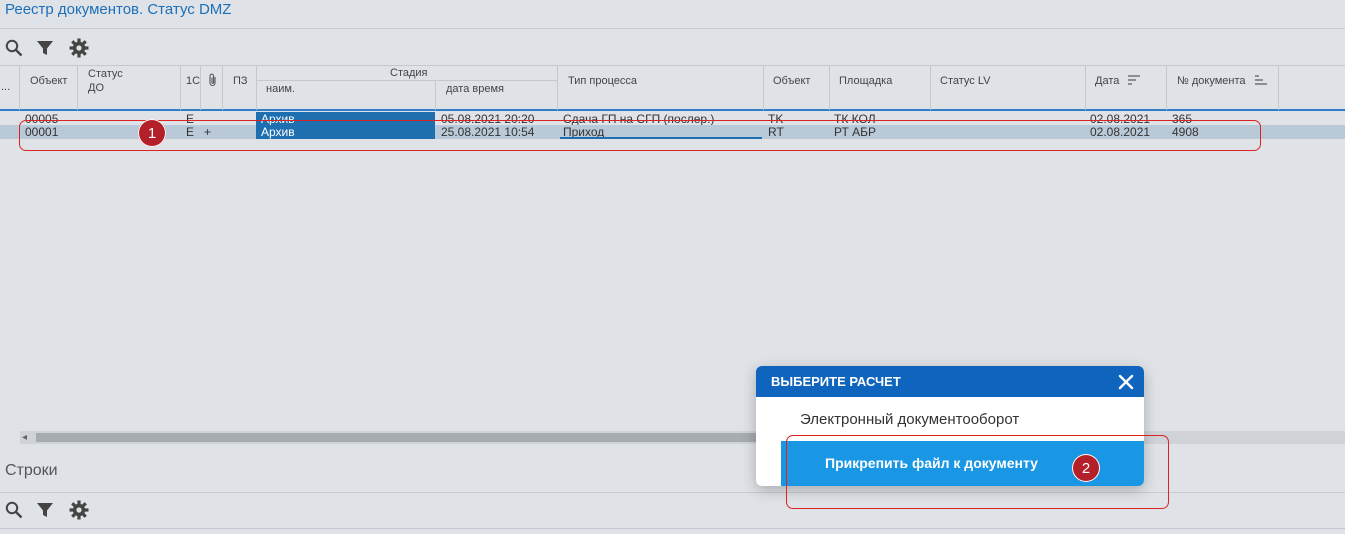 The image size is (1345, 534). What do you see at coordinates (406, 437) in the screenshot?
I see `scrollbar-thumb` at bounding box center [406, 437].